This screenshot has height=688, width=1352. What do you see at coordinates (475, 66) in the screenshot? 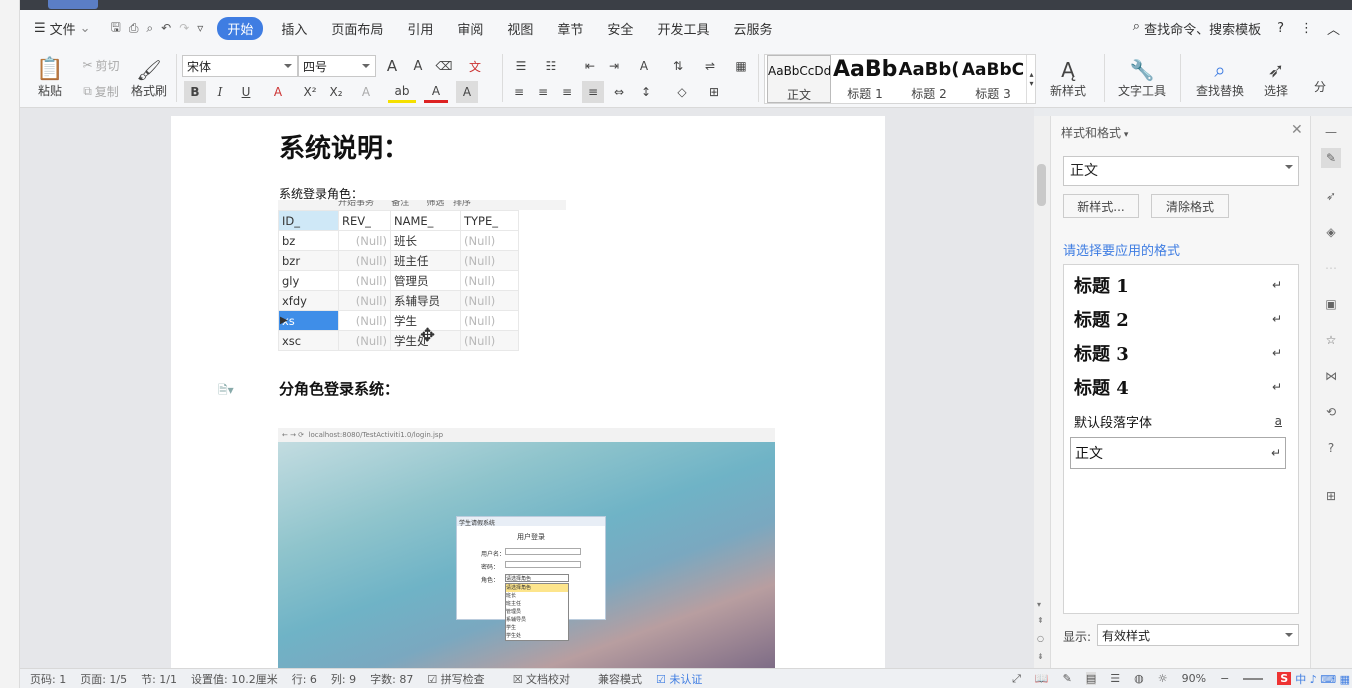
I see `phonetic-guide-icon: 文` at bounding box center [475, 66].